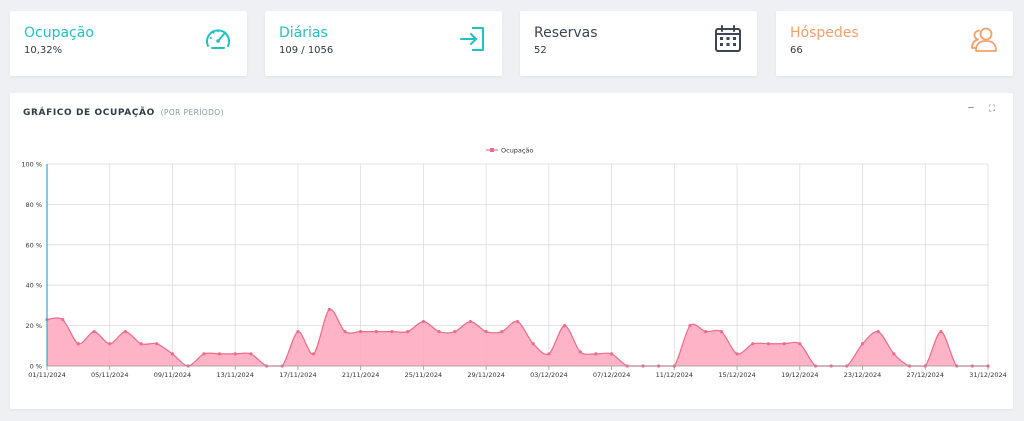  What do you see at coordinates (925, 375) in the screenshot?
I see `x-tick-label: 27/12/2024` at bounding box center [925, 375].